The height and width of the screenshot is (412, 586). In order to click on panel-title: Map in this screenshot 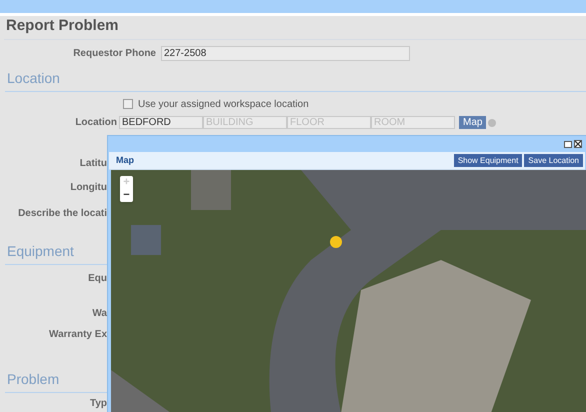, I will do `click(125, 160)`.